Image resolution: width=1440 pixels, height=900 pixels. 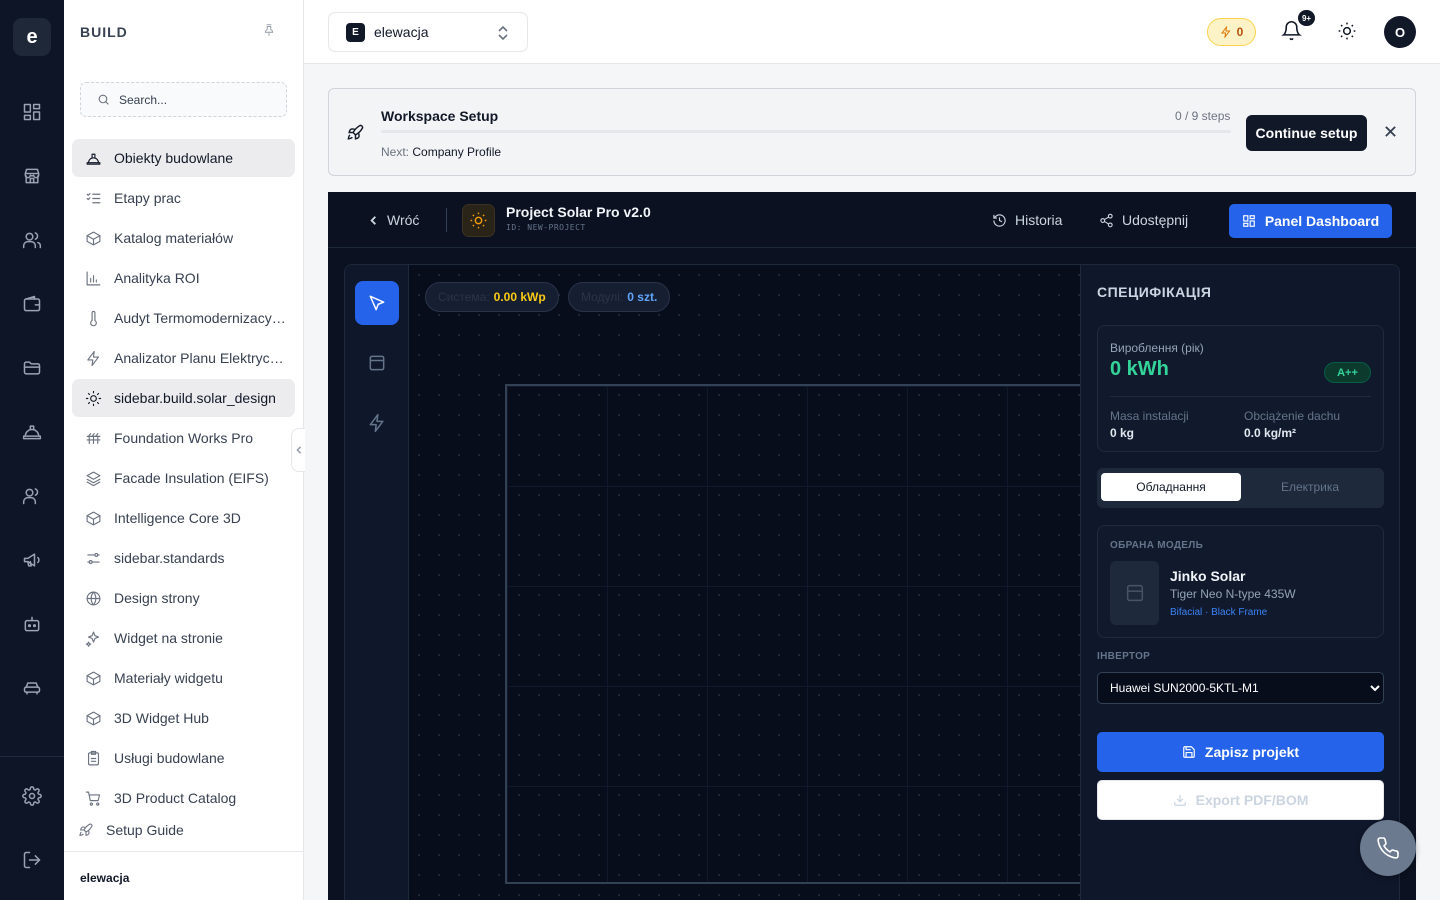 What do you see at coordinates (1231, 32) in the screenshot?
I see `energy-credits-badge: 0` at bounding box center [1231, 32].